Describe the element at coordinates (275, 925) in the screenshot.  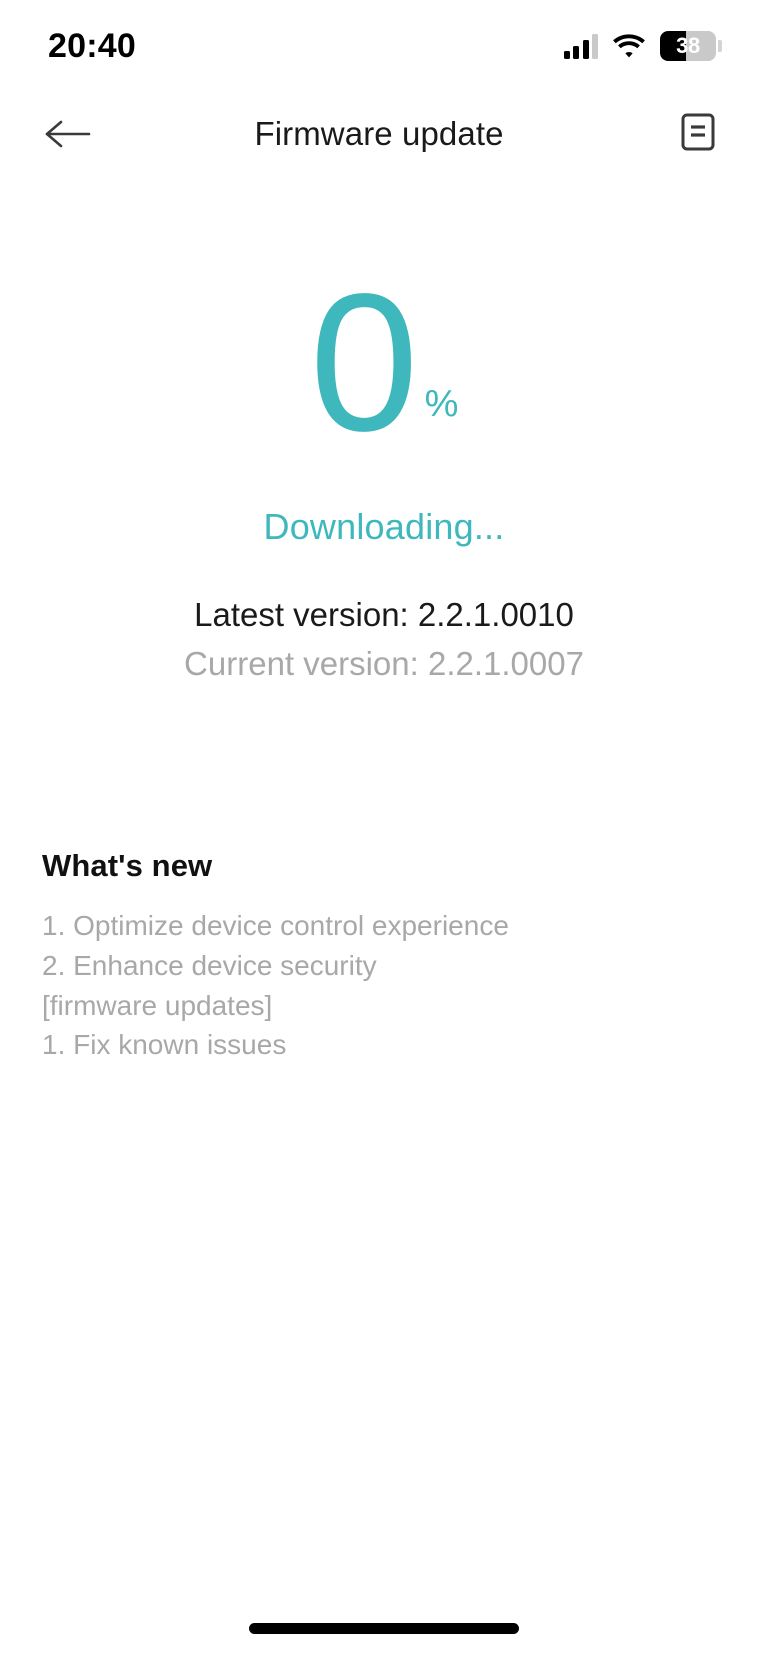
I see `list-item: 1. Optimize device control experience` at that location.